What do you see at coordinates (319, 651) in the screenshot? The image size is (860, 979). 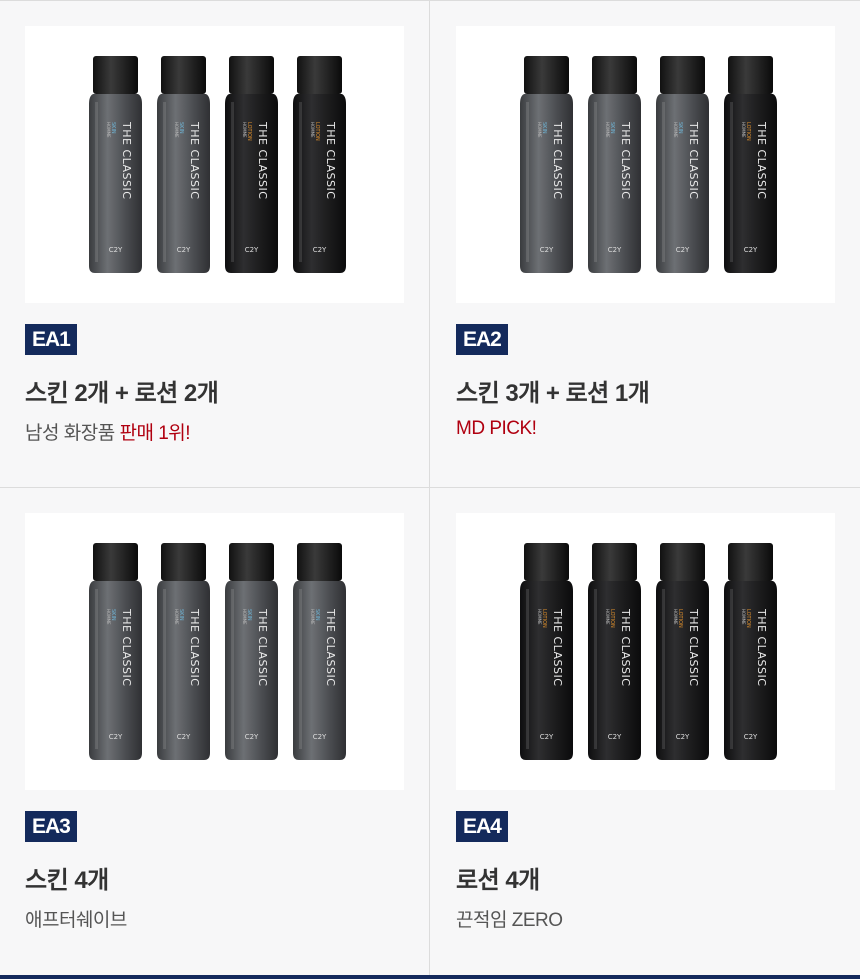 I see `skin-bottle-4: THE CLASSICSKINHOMMEC2Y` at bounding box center [319, 651].